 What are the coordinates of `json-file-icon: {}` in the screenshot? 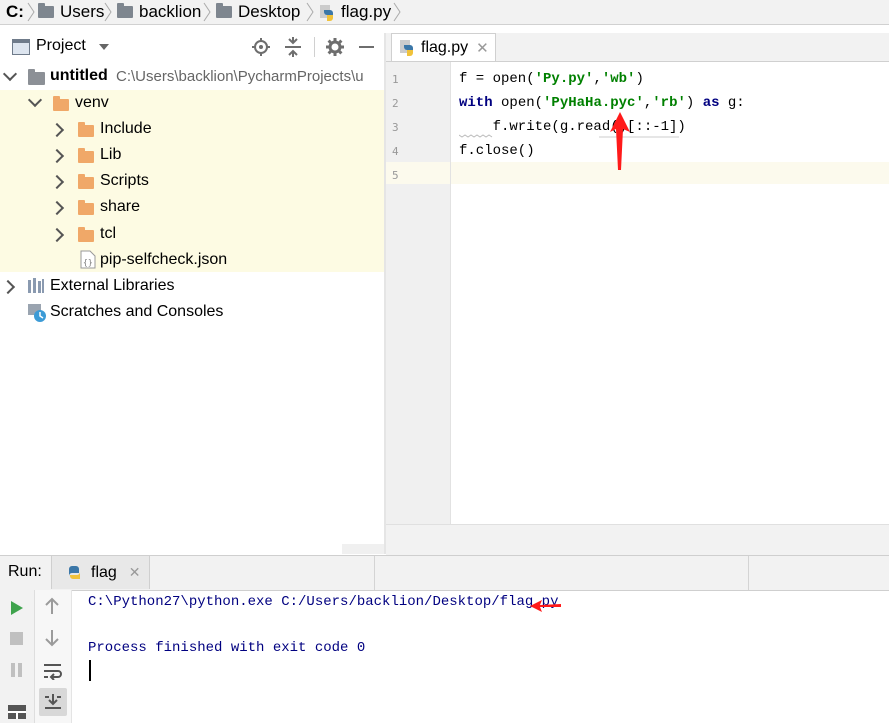 It's located at (88, 259).